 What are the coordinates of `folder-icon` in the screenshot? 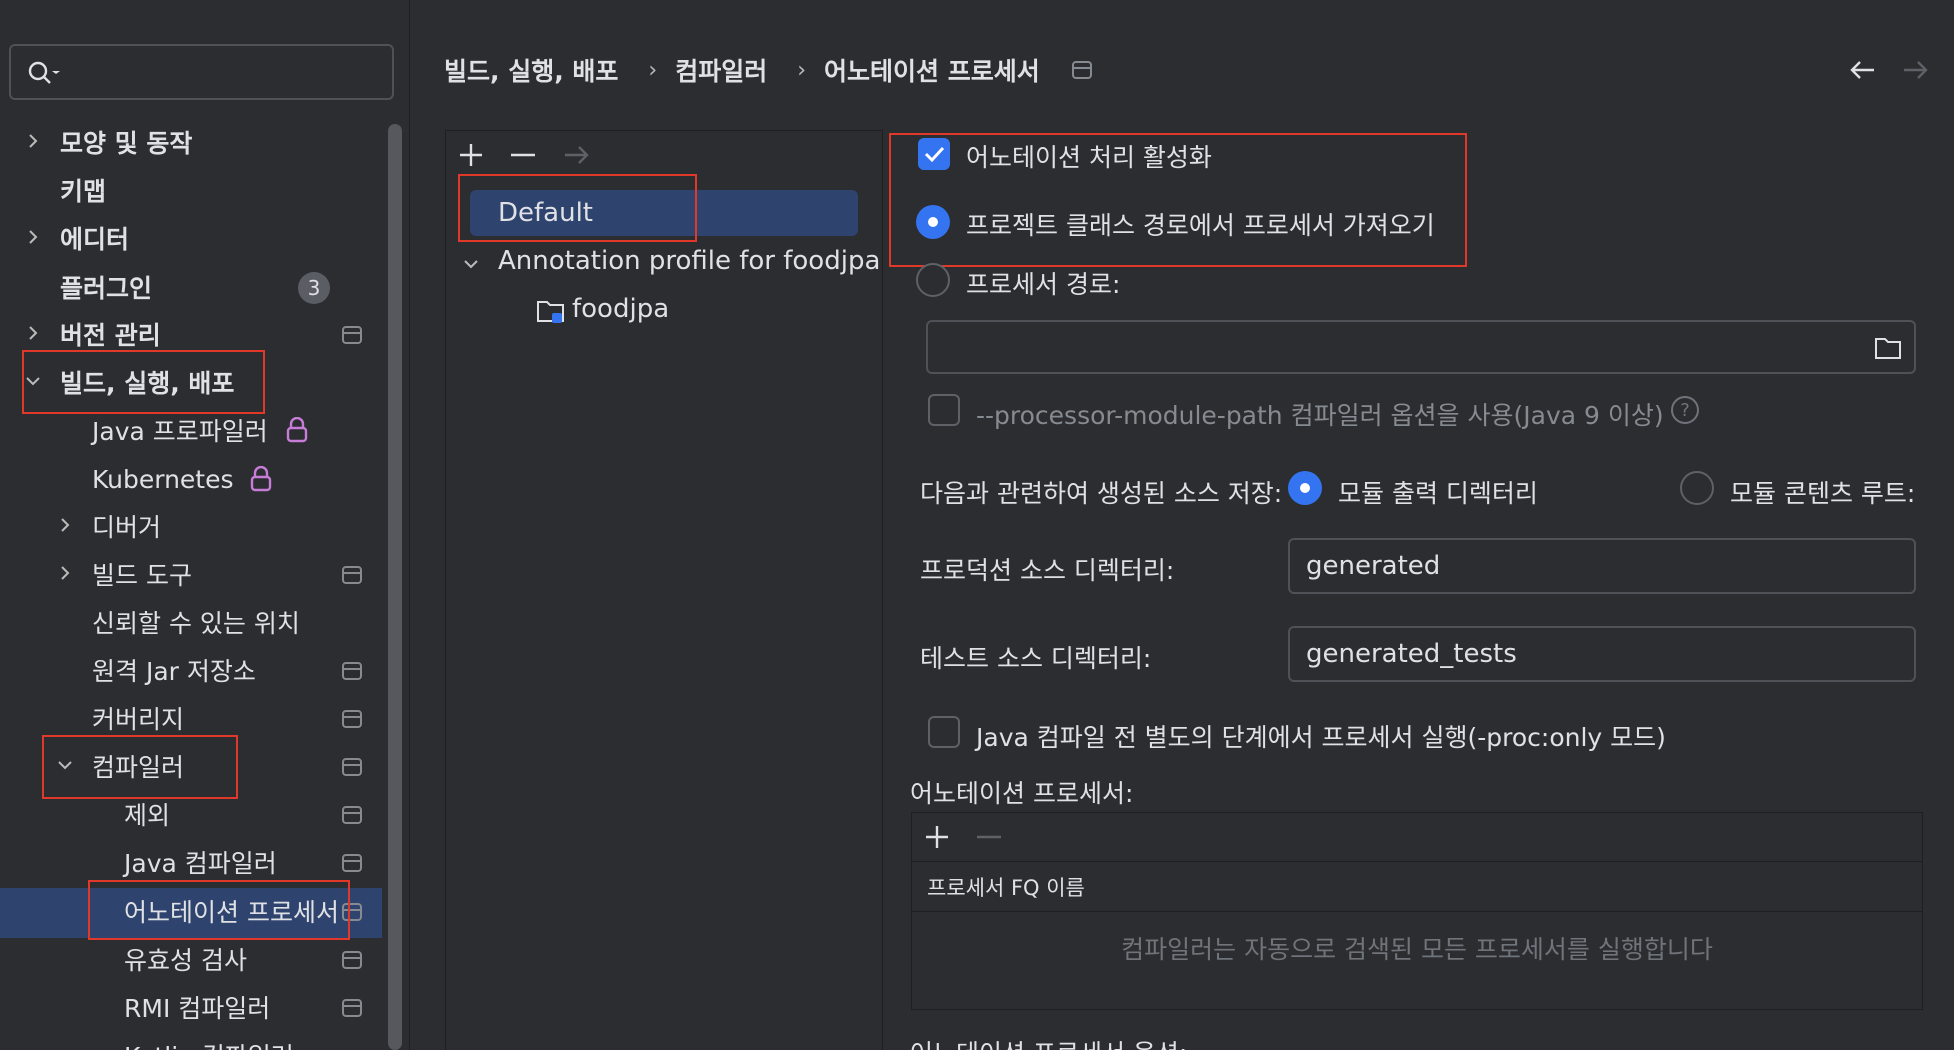 It's located at (1888, 348).